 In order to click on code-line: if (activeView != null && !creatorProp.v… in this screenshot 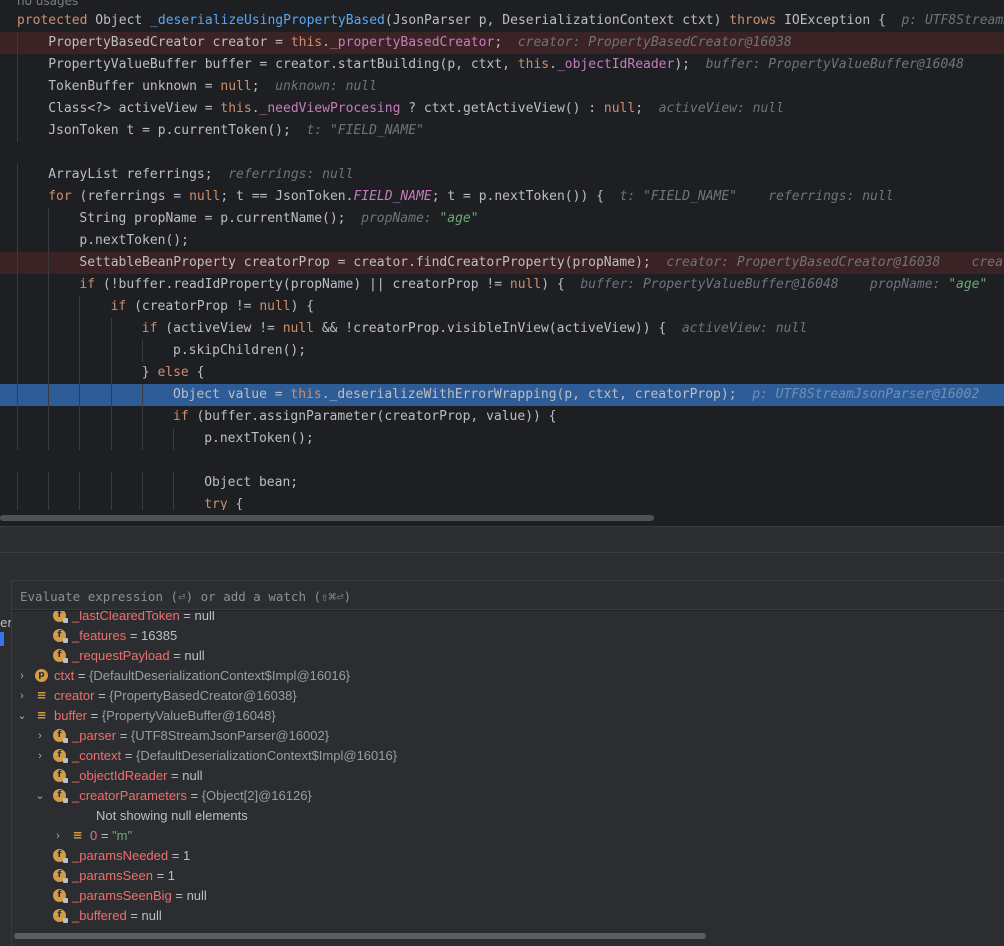, I will do `click(502, 329)`.